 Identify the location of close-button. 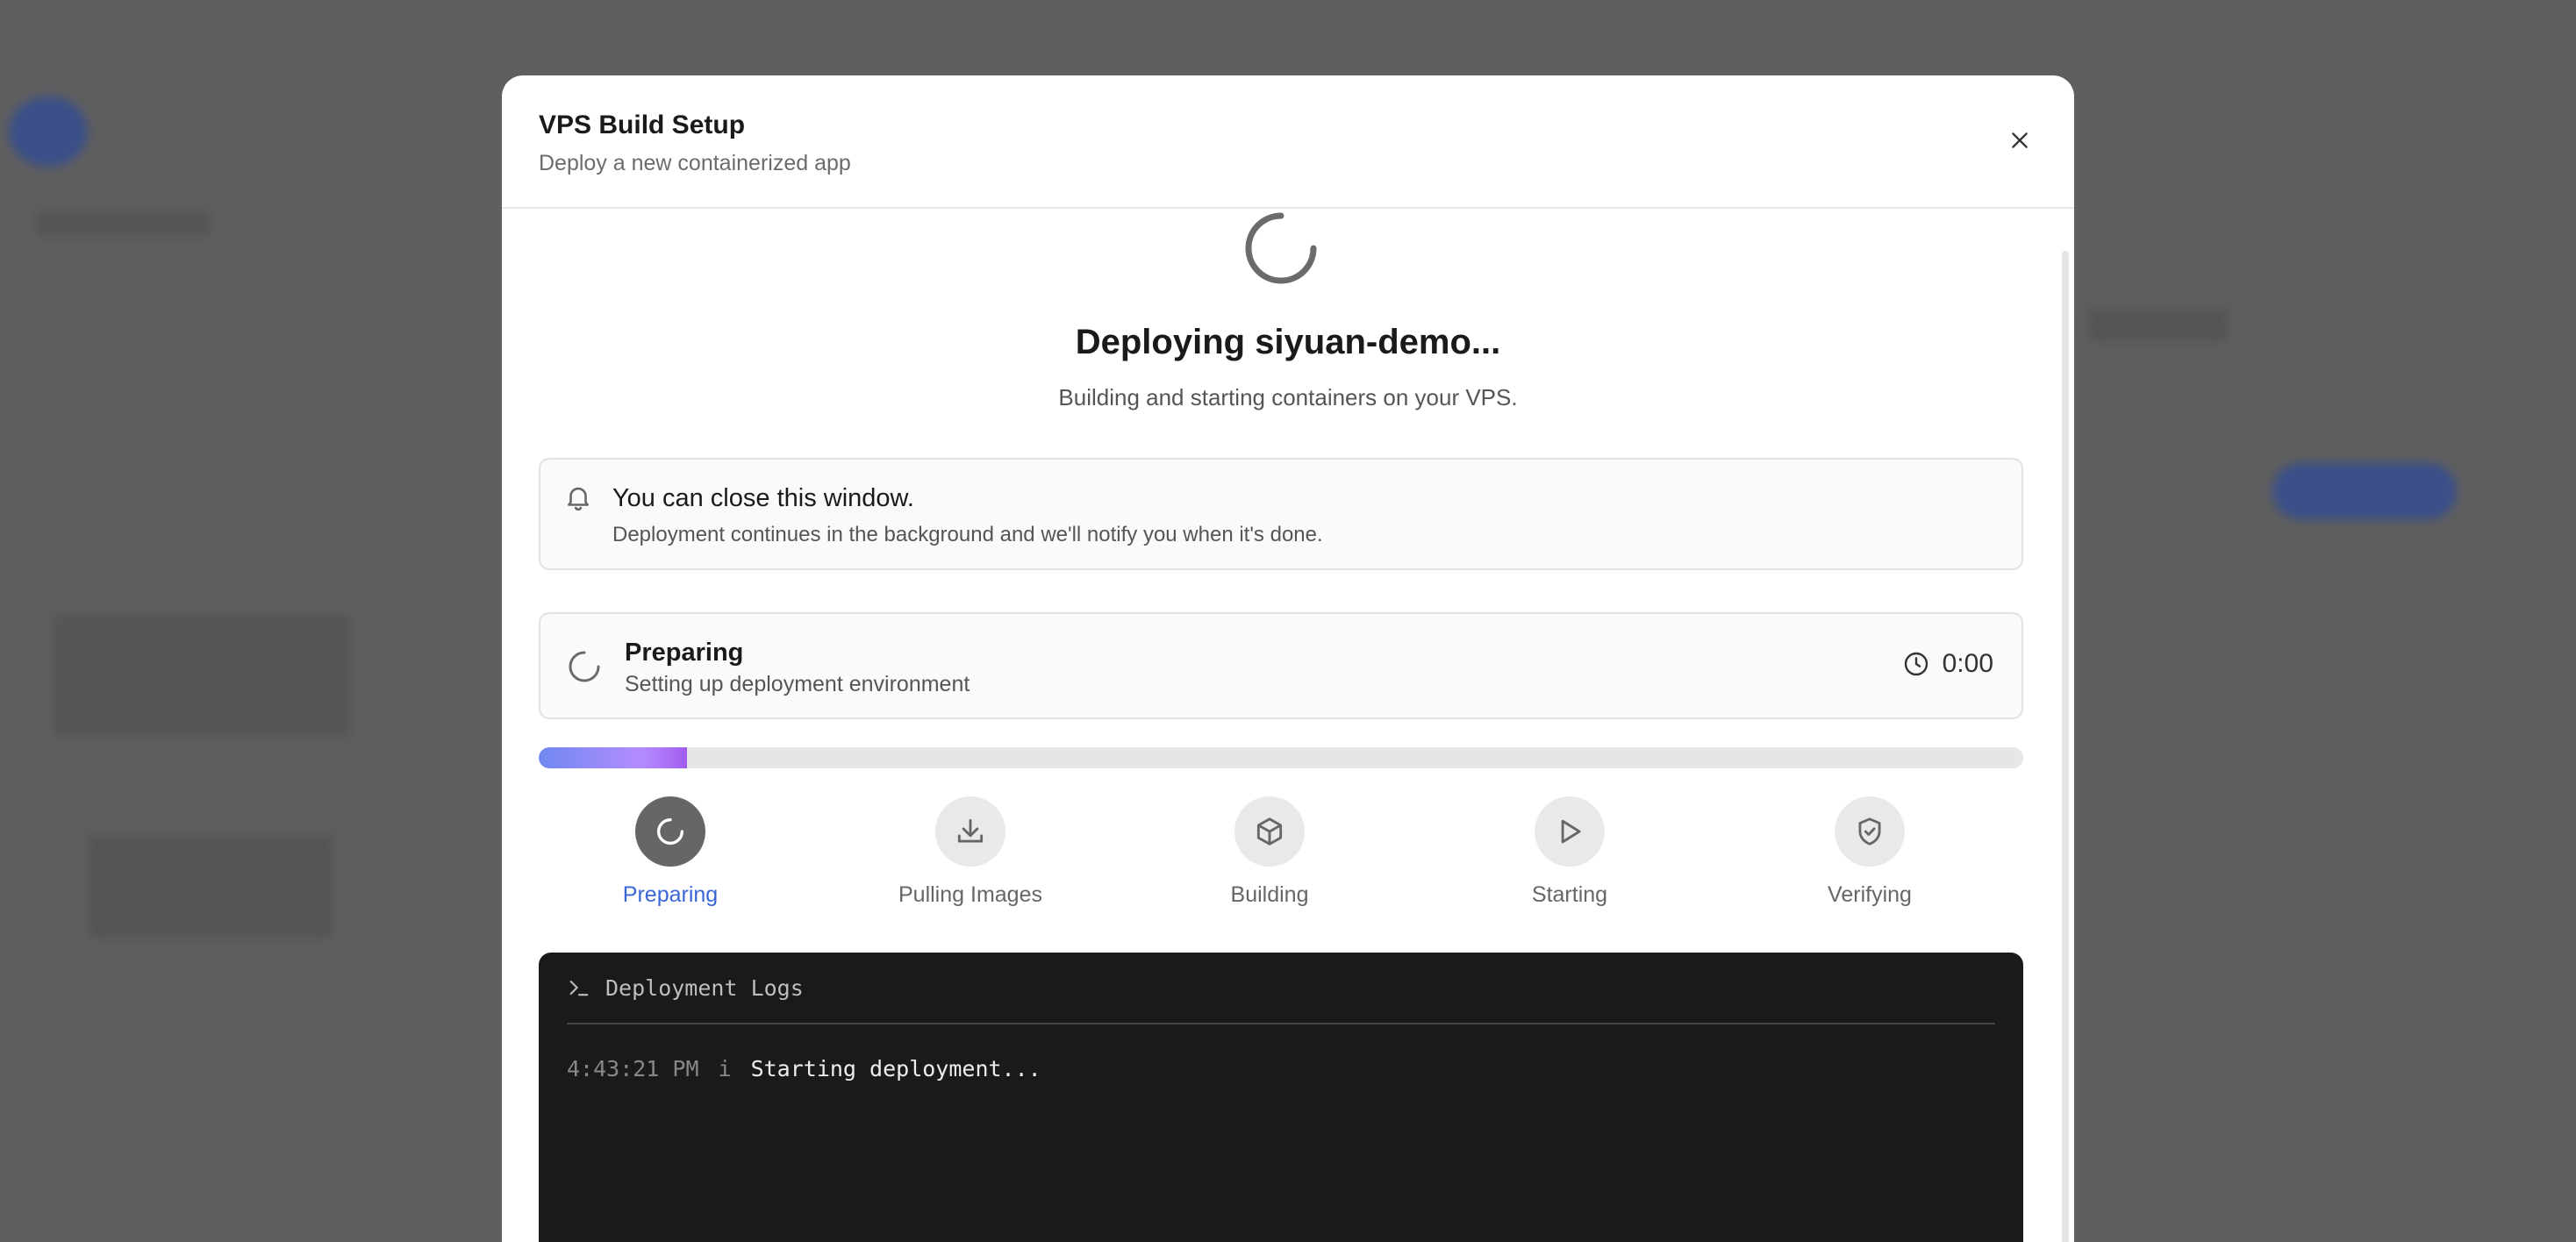
(2020, 140).